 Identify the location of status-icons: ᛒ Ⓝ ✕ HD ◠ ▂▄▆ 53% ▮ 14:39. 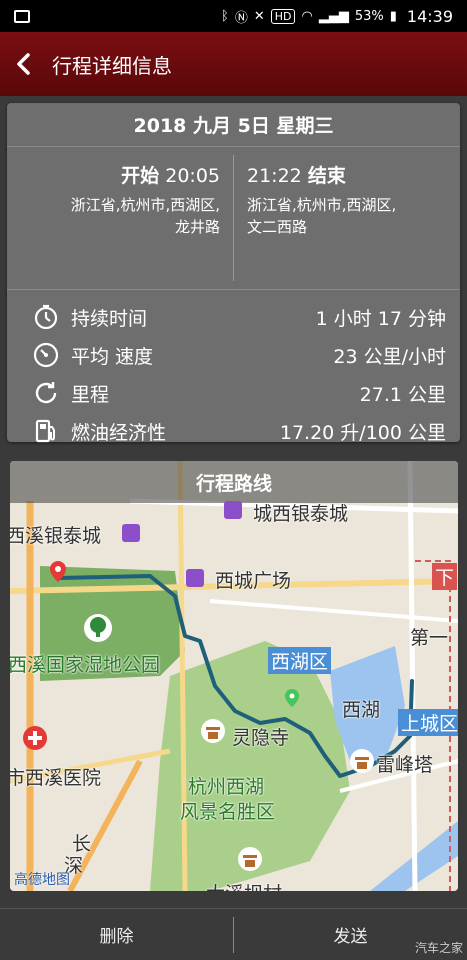
(337, 16).